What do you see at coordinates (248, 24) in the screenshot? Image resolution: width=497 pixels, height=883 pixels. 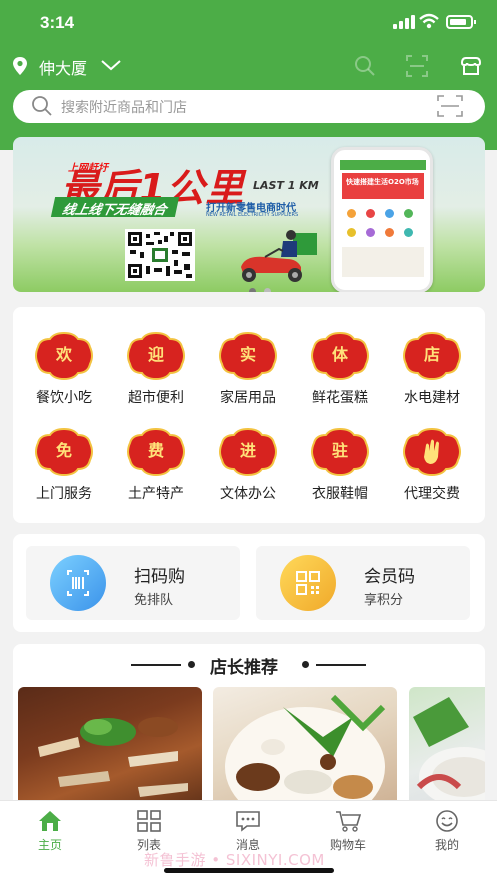 I see `status-bar: 3:14` at bounding box center [248, 24].